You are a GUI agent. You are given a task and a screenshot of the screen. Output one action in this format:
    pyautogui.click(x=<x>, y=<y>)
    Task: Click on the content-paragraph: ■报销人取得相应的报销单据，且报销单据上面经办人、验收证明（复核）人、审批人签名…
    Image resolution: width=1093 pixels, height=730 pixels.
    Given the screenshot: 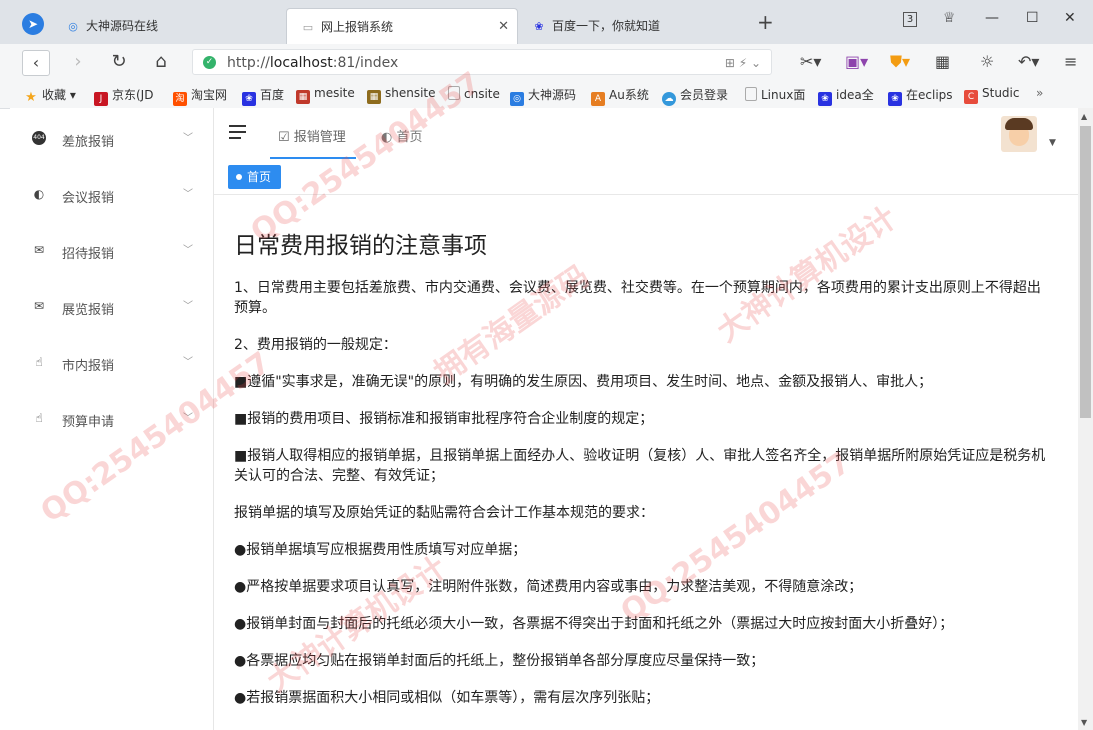 What is the action you would take?
    pyautogui.click(x=640, y=466)
    